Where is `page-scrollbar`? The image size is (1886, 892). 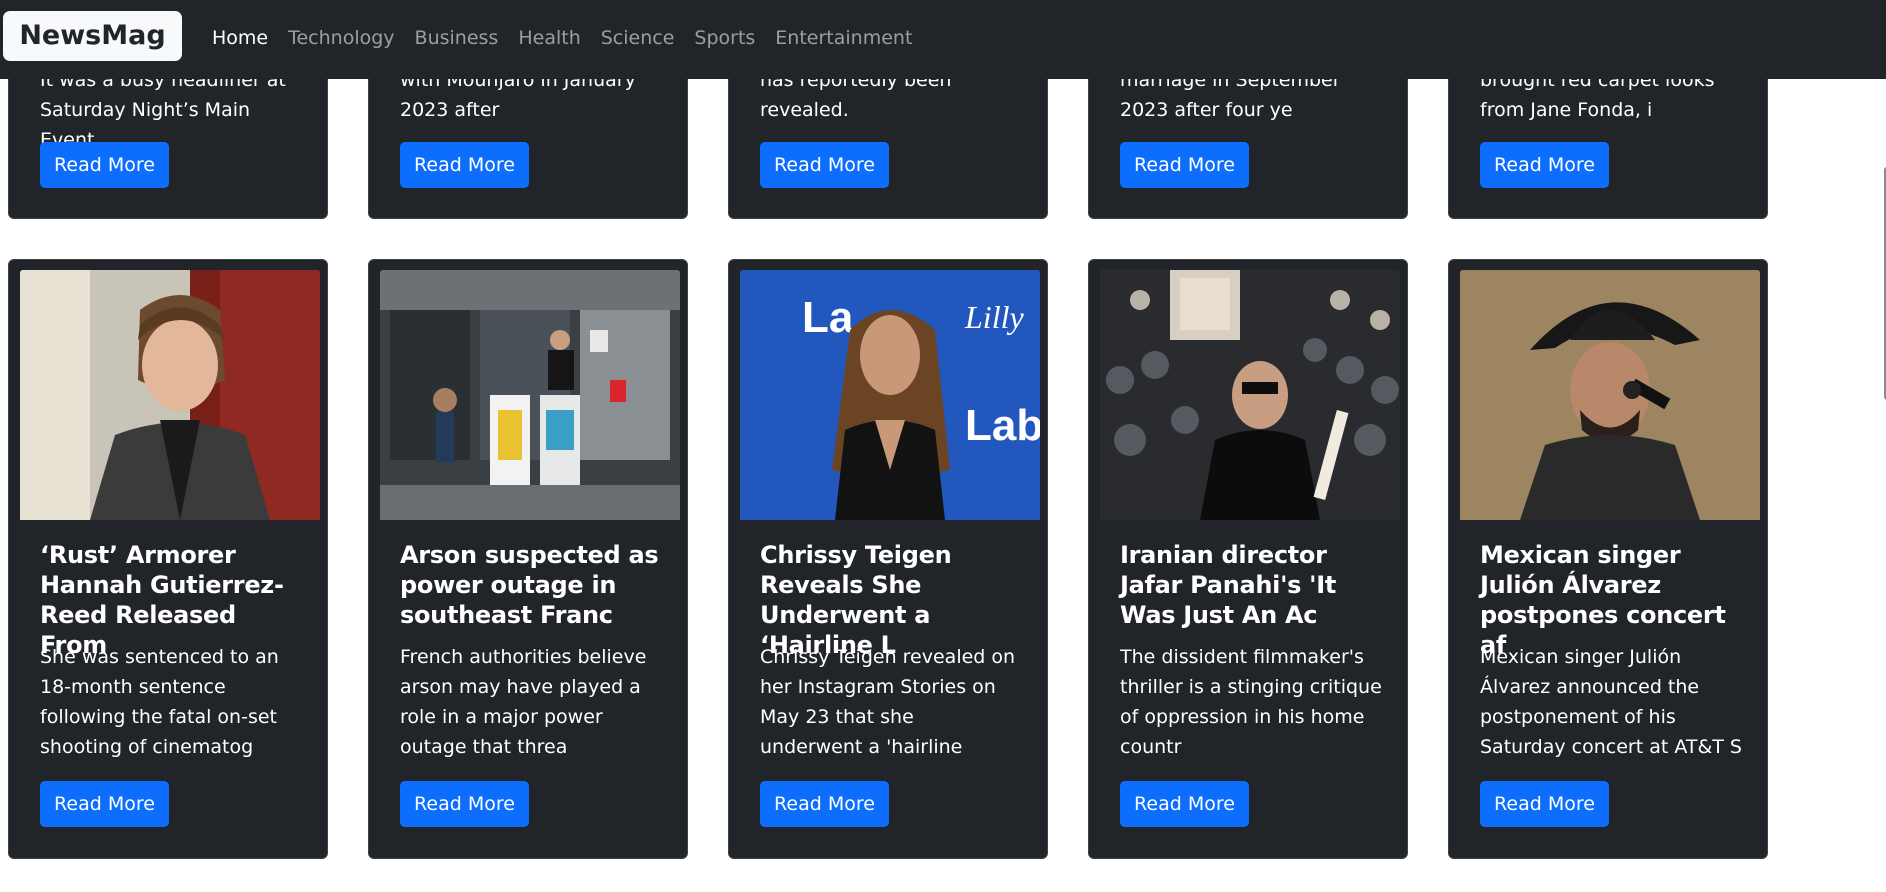
page-scrollbar is located at coordinates (1877, 446).